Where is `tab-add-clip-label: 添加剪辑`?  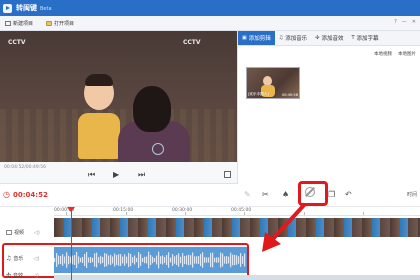
tab-add-clip-label: 添加剪辑 is located at coordinates (259, 39).